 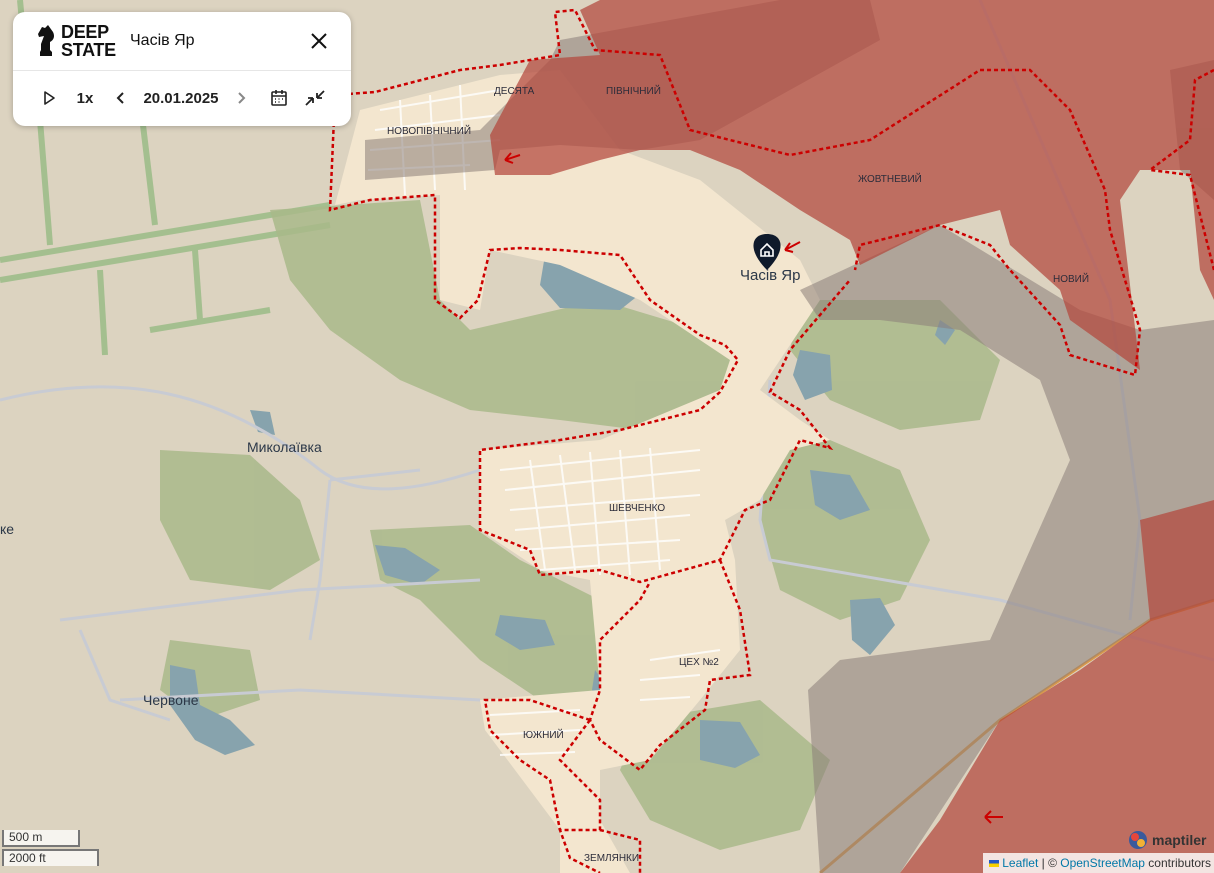 I want to click on compare-button, so click(x=315, y=98).